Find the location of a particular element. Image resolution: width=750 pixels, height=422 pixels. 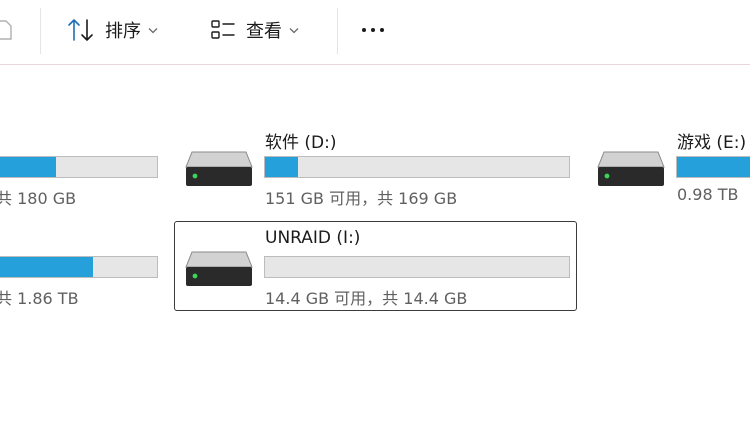

view-label: 查看 is located at coordinates (264, 31).